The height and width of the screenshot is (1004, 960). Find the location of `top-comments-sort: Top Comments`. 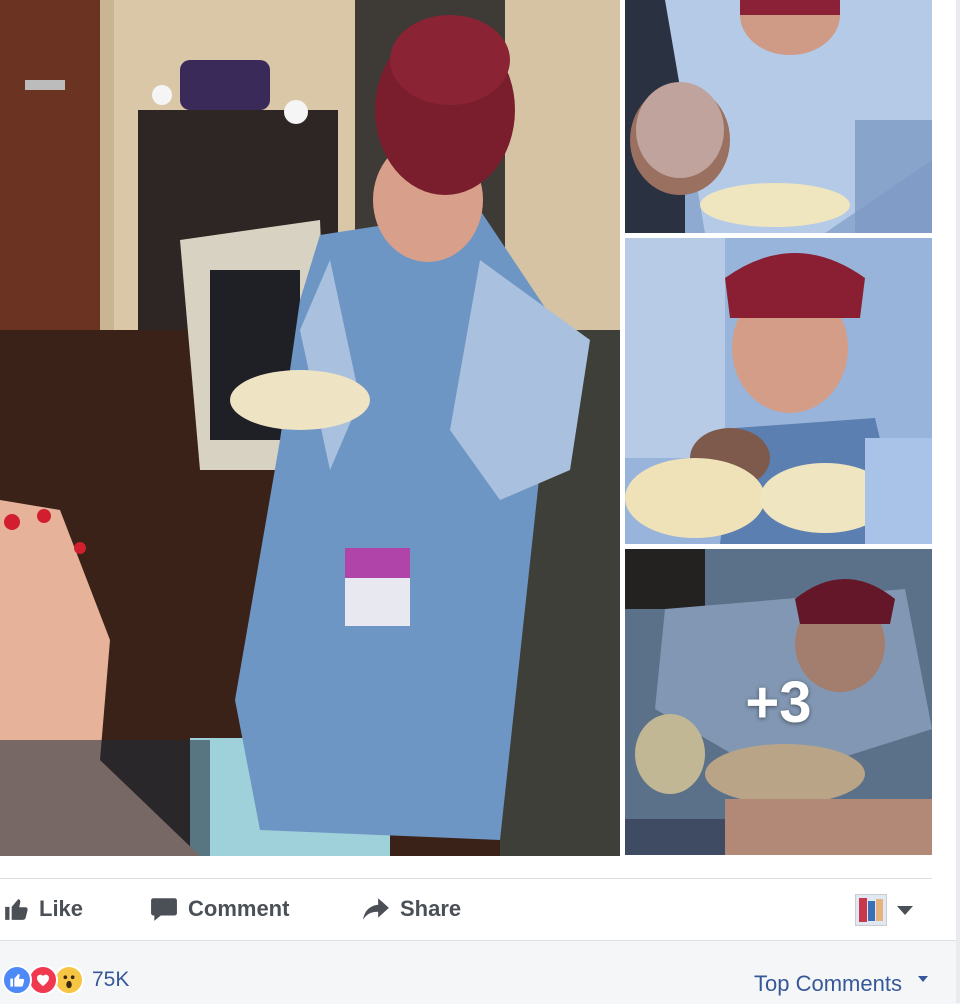

top-comments-sort: Top Comments is located at coordinates (828, 984).